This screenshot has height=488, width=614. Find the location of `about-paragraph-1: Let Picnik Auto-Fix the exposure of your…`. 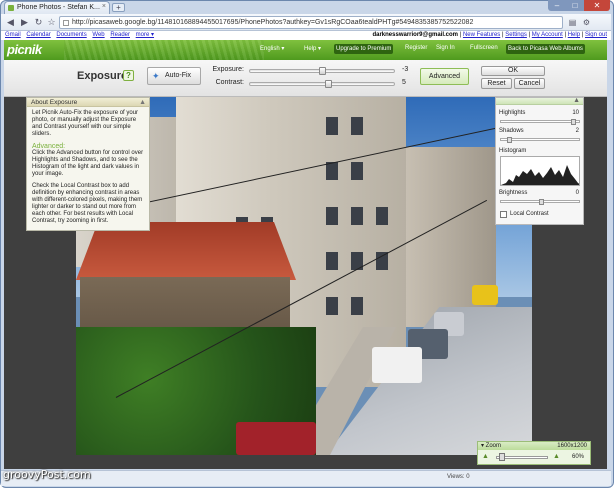

about-paragraph-1: Let Picnik Auto-Fix the exposure of your… is located at coordinates (85, 123).